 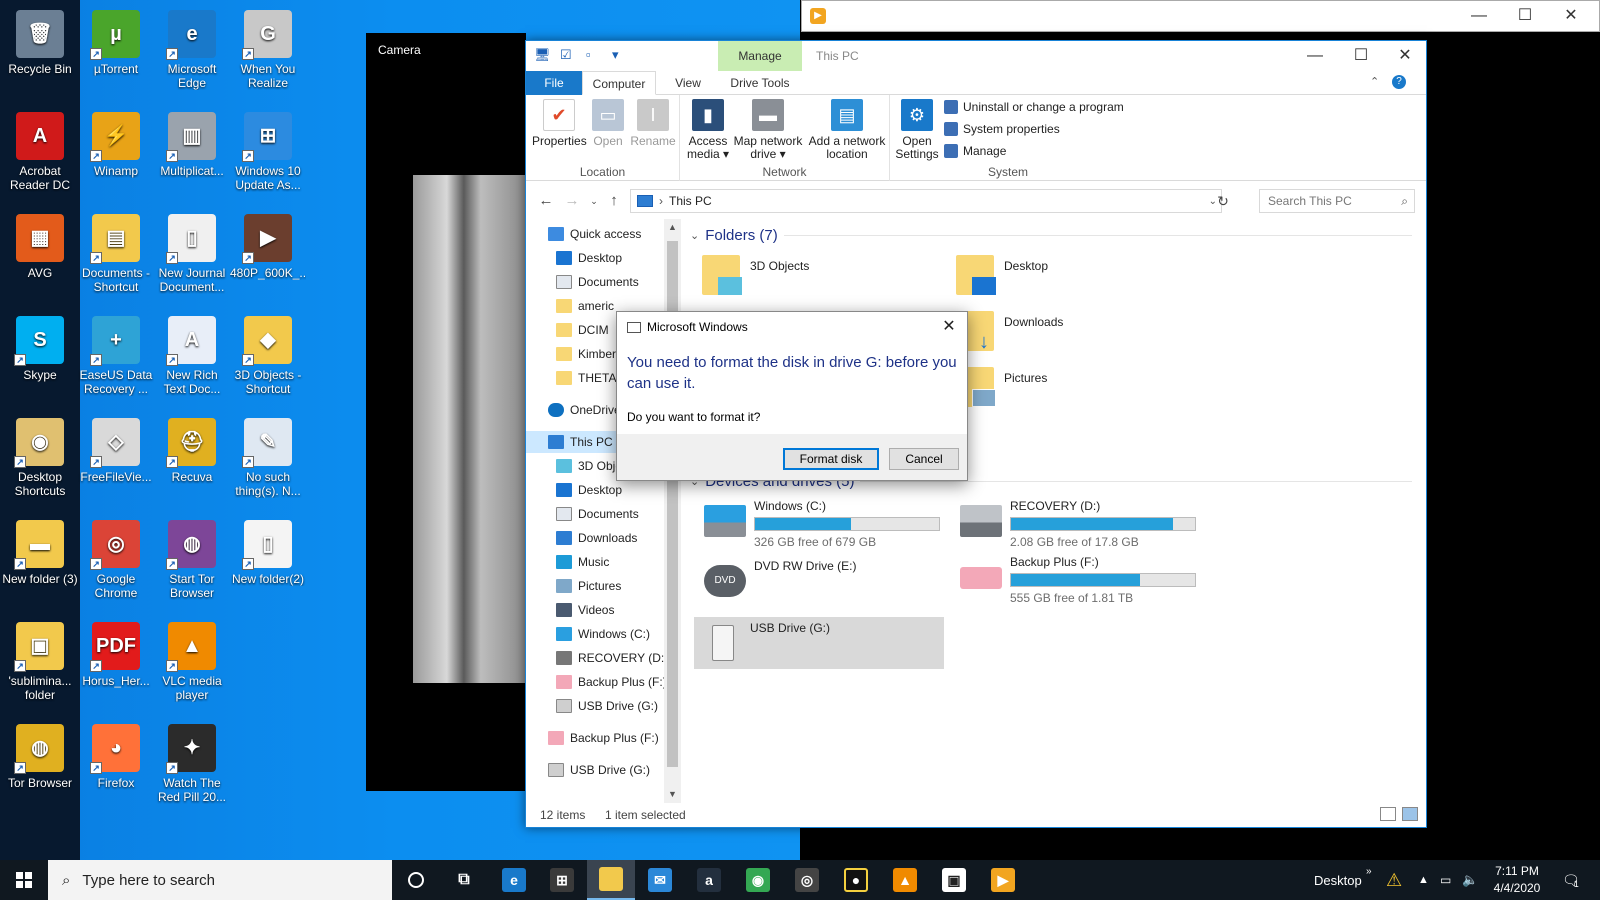 I want to click on notification-center-icon: 🗨 1, so click(x=1571, y=880).